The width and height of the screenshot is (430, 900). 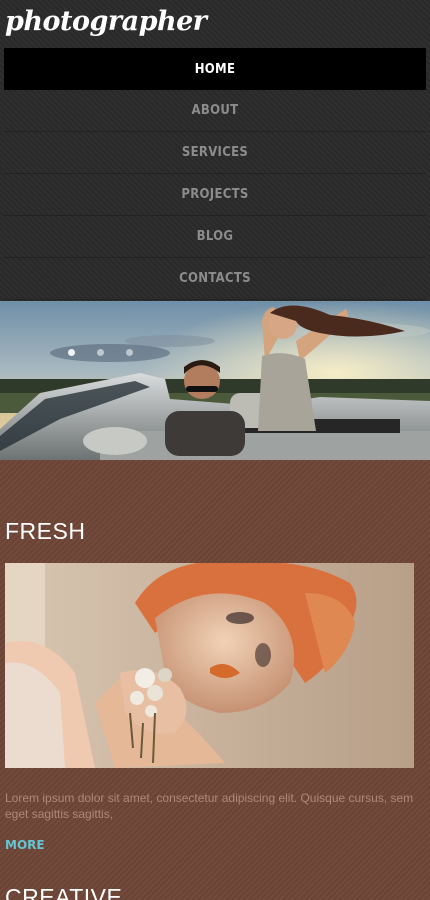 I want to click on section-title-fresh: FRESH, so click(x=45, y=531).